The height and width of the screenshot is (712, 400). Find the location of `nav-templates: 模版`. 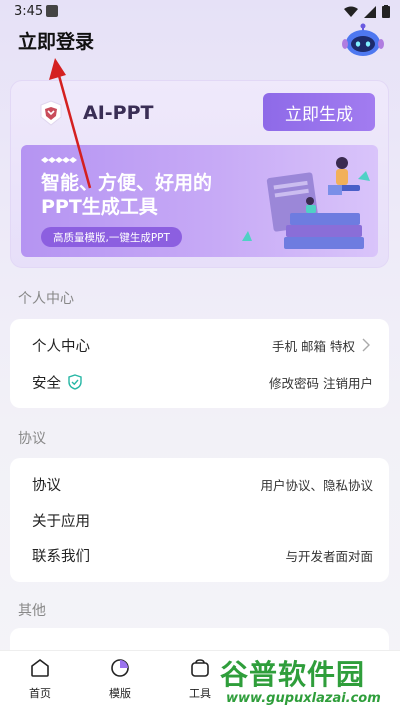

nav-templates: 模版 is located at coordinates (120, 682).